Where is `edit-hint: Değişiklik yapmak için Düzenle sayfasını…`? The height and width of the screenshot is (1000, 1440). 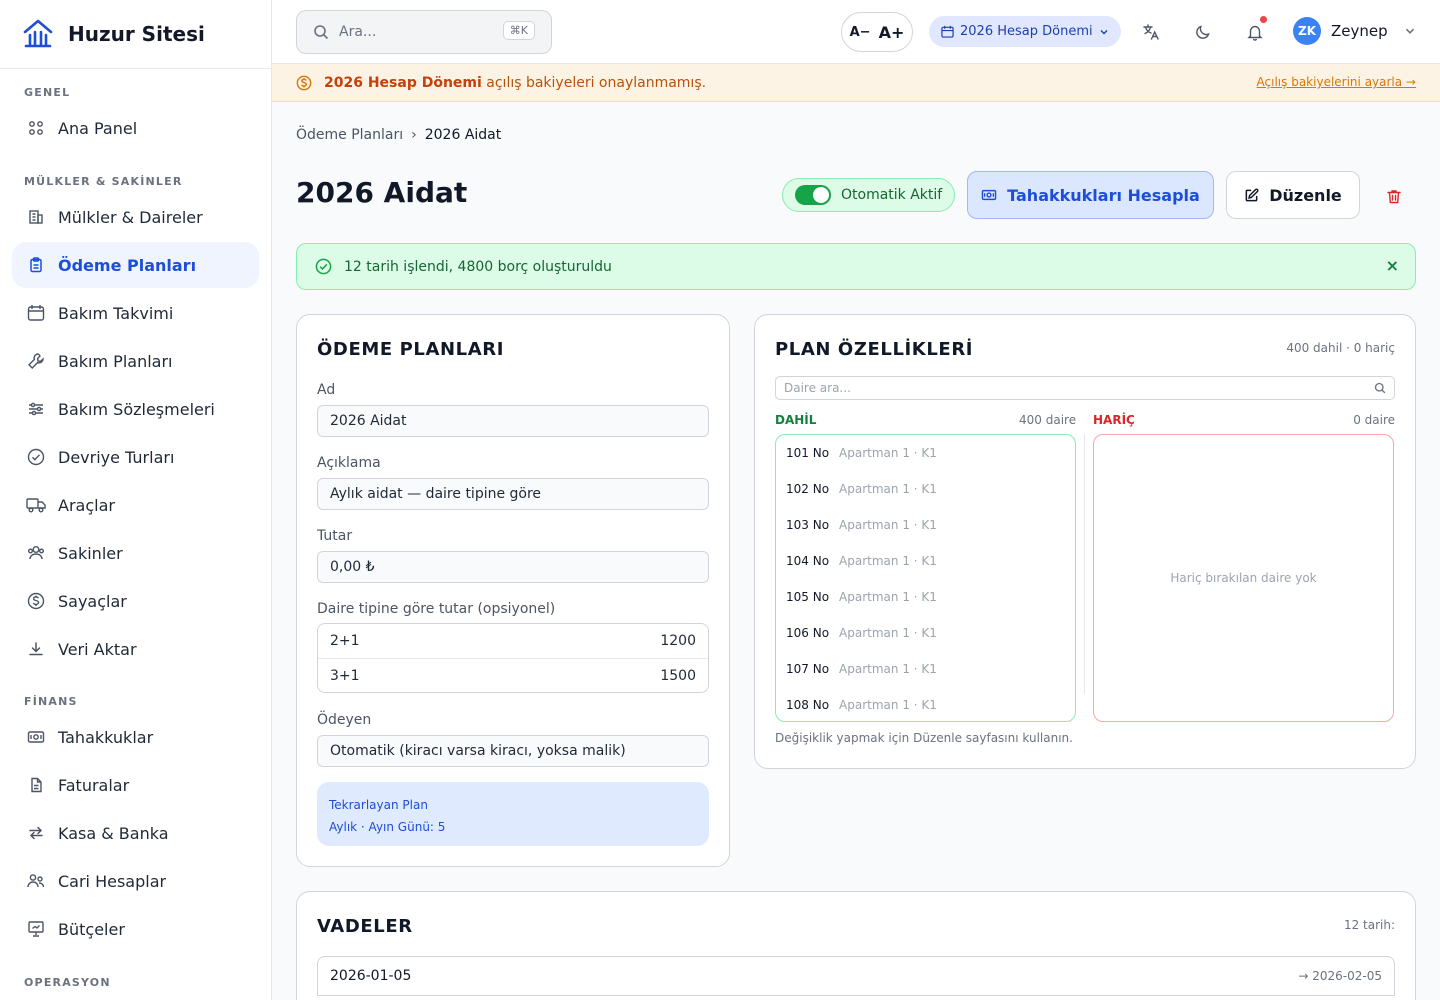 edit-hint: Değişiklik yapmak için Düzenle sayfasını… is located at coordinates (924, 738).